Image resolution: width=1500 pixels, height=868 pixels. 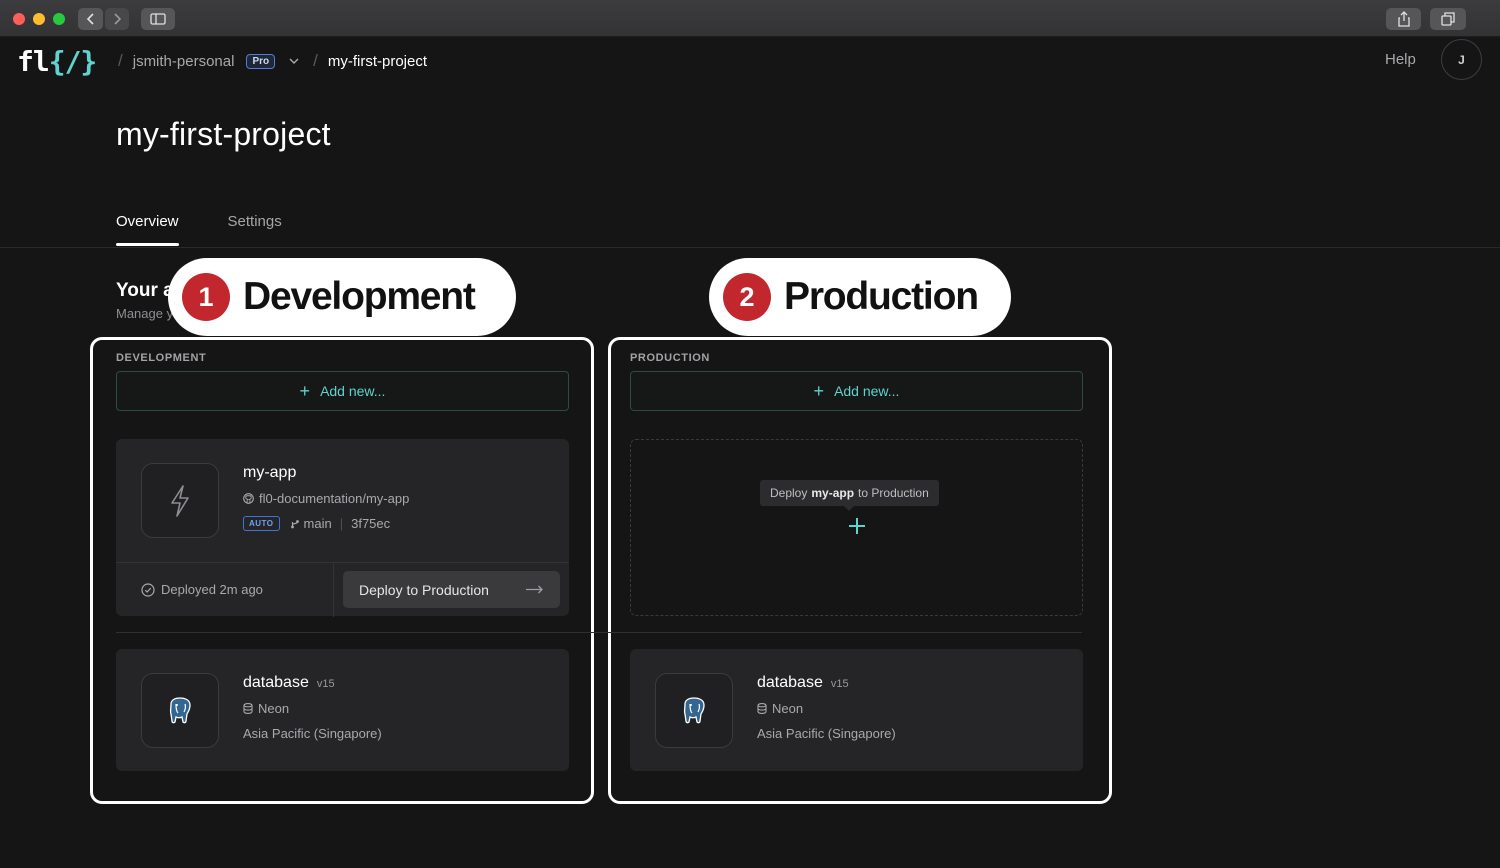 I want to click on deploy-tooltip: Deploy my-app to Production, so click(x=849, y=495).